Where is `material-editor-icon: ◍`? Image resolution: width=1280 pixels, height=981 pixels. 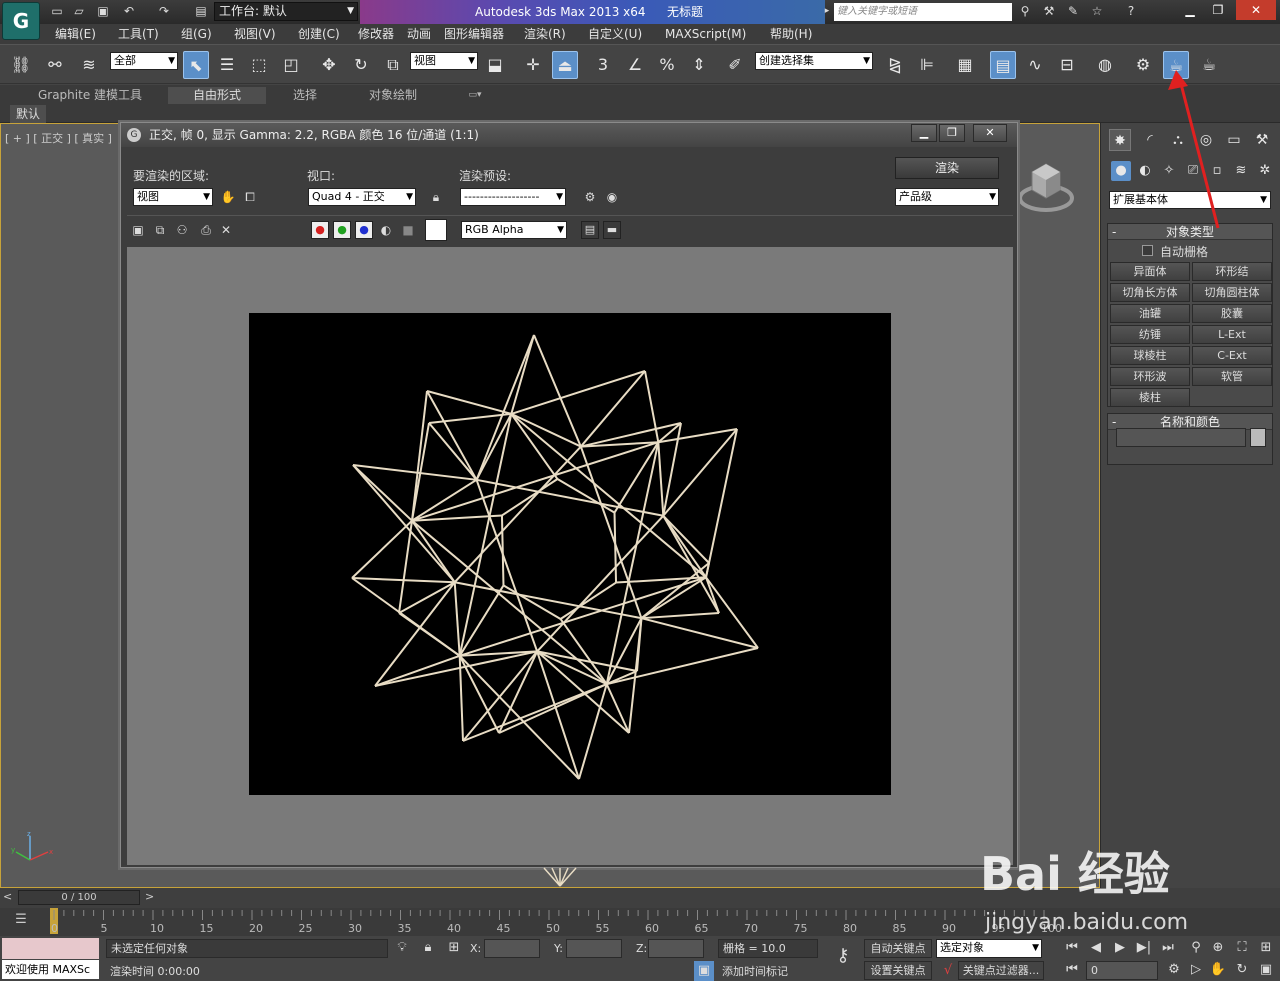 material-editor-icon: ◍ is located at coordinates (1105, 65).